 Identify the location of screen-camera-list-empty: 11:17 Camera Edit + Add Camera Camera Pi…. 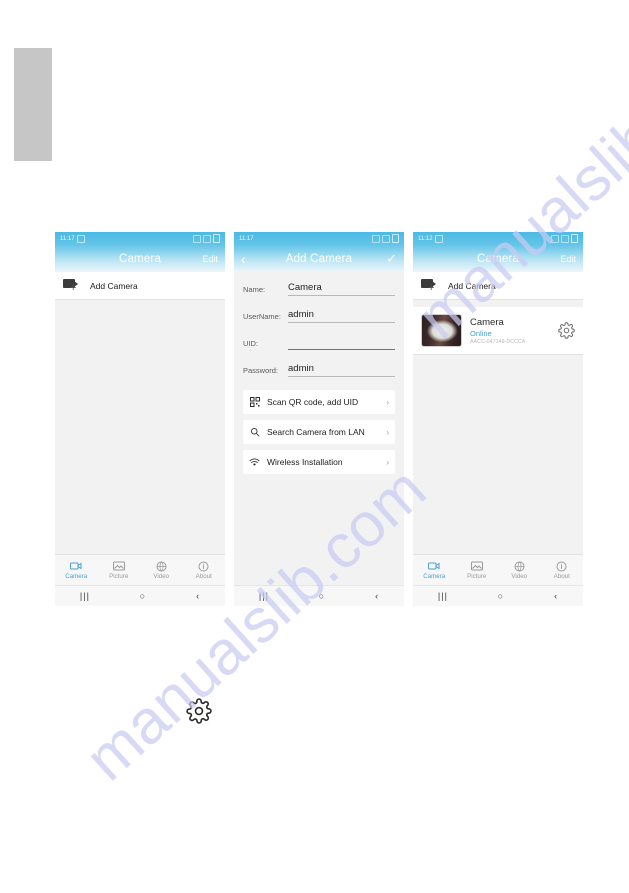
(140, 419).